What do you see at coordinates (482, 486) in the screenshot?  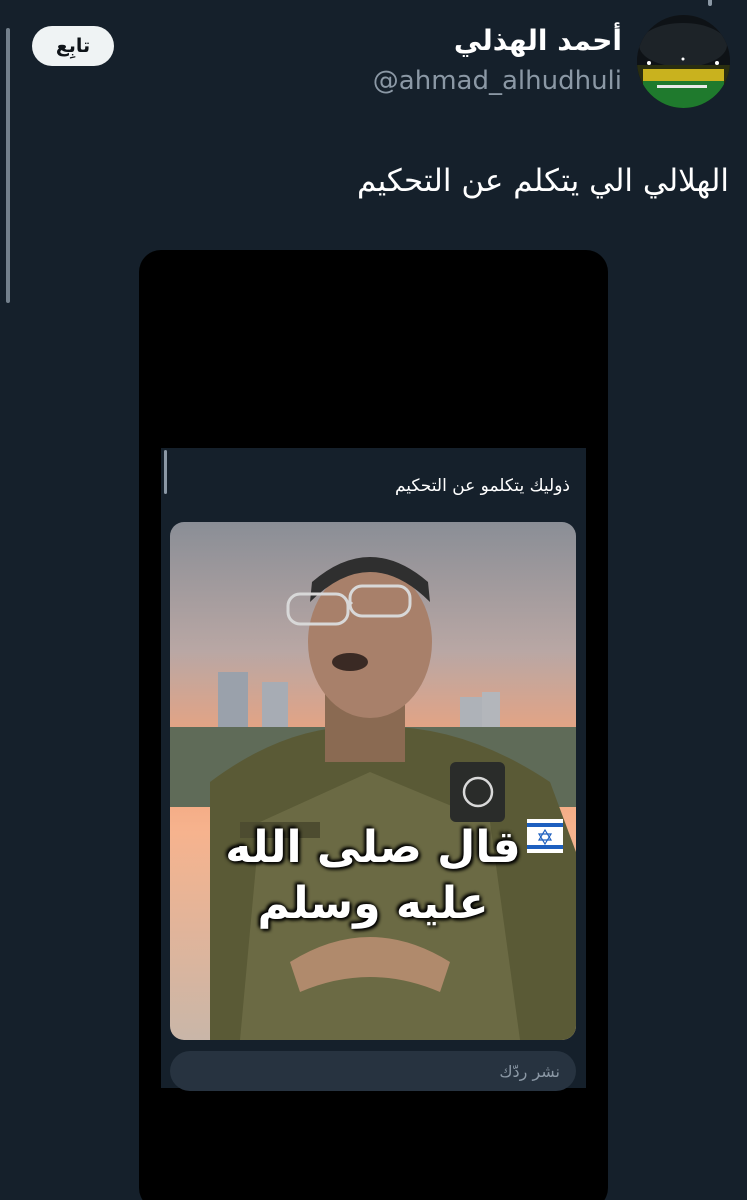 I see `embedded-caption: ذوليك يتكلمو عن التحكيم` at bounding box center [482, 486].